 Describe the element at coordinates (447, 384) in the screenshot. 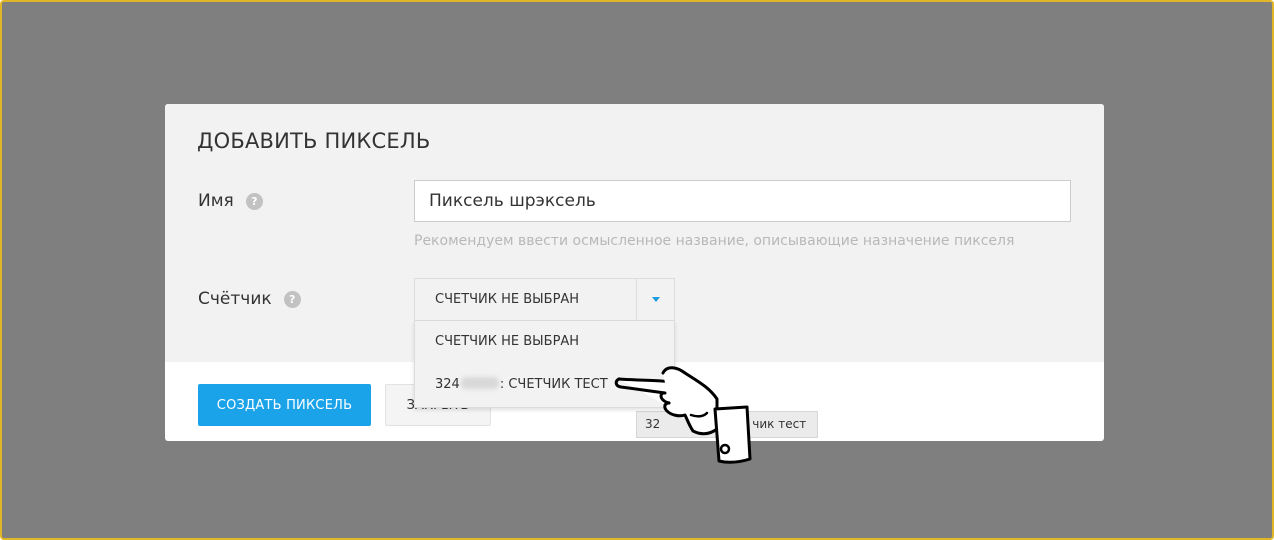

I see `option-id-prefix: 324` at that location.